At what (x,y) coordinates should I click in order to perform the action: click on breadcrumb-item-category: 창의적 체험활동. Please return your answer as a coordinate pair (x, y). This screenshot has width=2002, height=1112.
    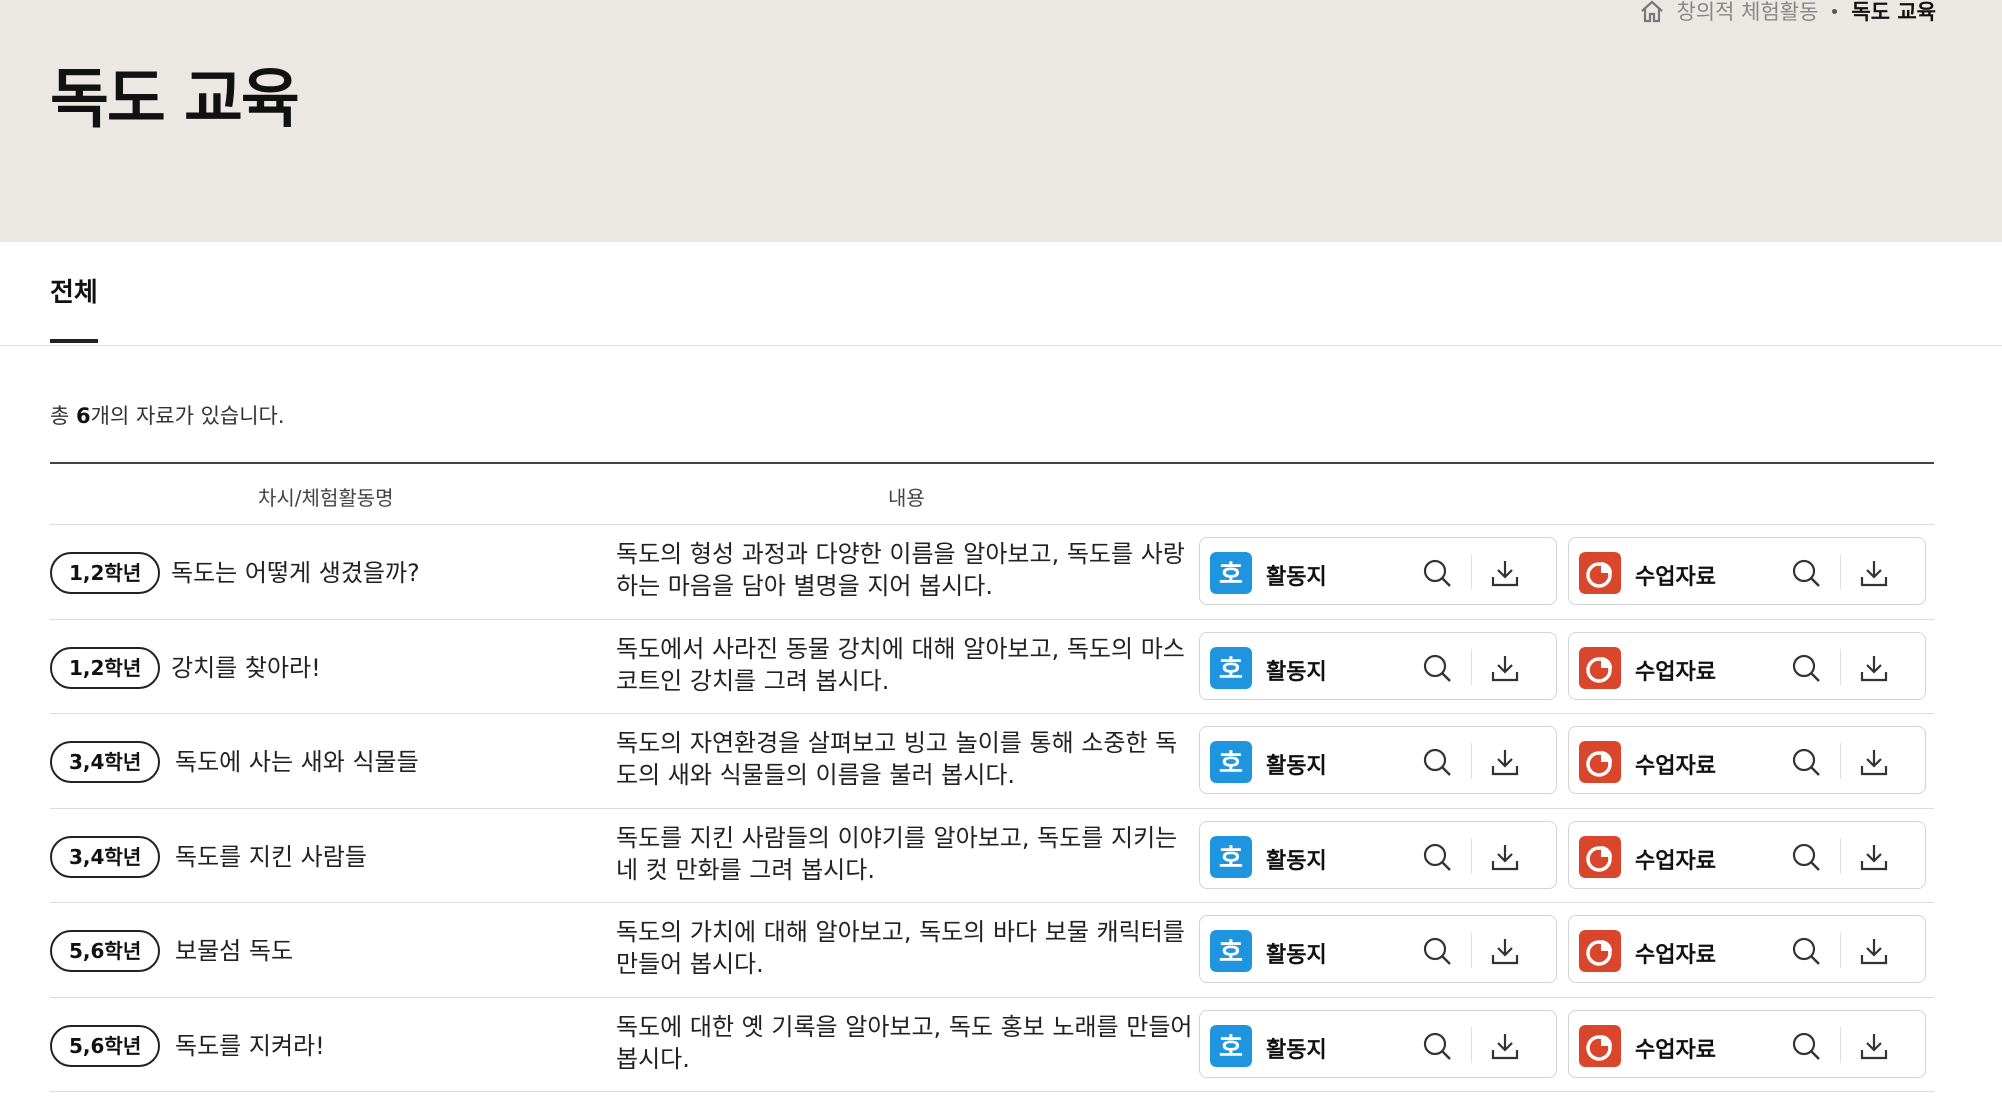
    Looking at the image, I should click on (1747, 13).